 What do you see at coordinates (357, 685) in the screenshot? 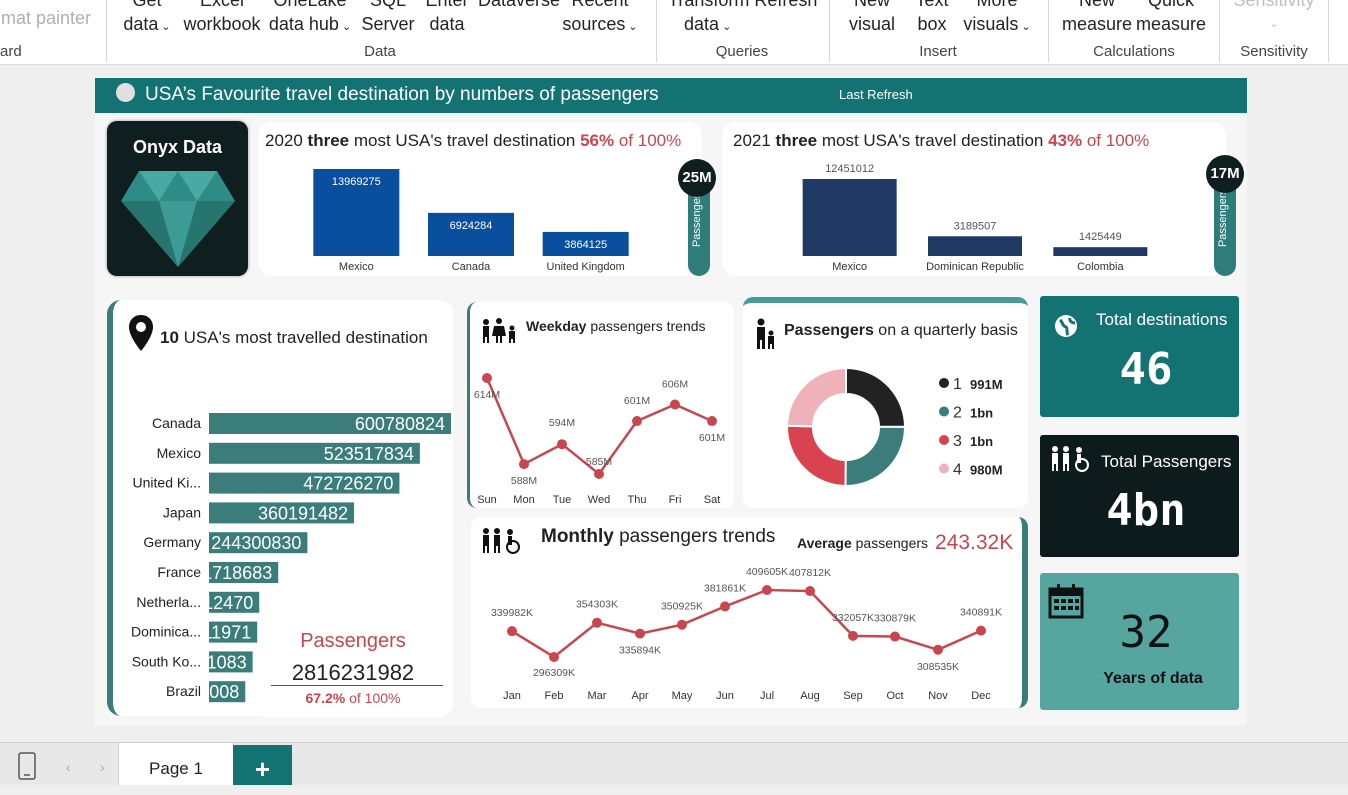
I see `underline` at bounding box center [357, 685].